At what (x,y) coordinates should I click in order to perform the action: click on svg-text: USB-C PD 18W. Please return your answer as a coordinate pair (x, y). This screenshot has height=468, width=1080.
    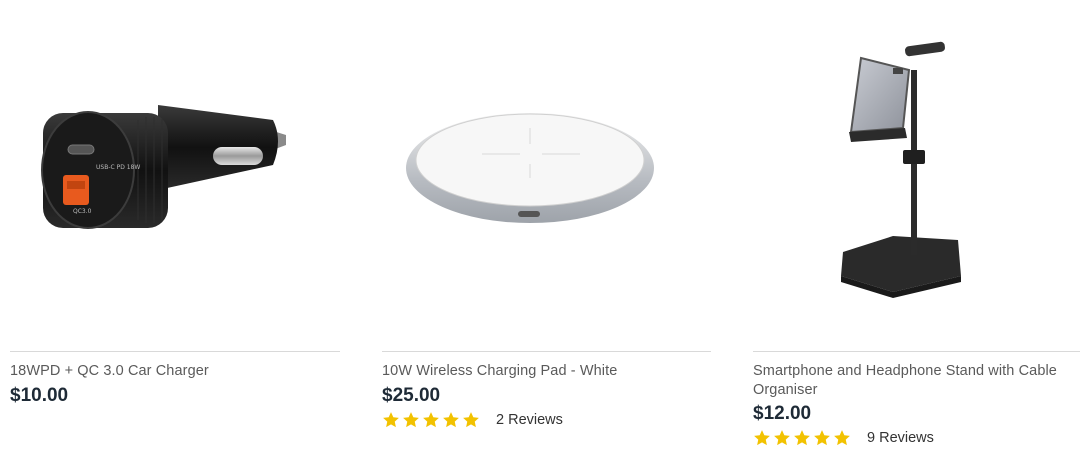
    Looking at the image, I should click on (118, 167).